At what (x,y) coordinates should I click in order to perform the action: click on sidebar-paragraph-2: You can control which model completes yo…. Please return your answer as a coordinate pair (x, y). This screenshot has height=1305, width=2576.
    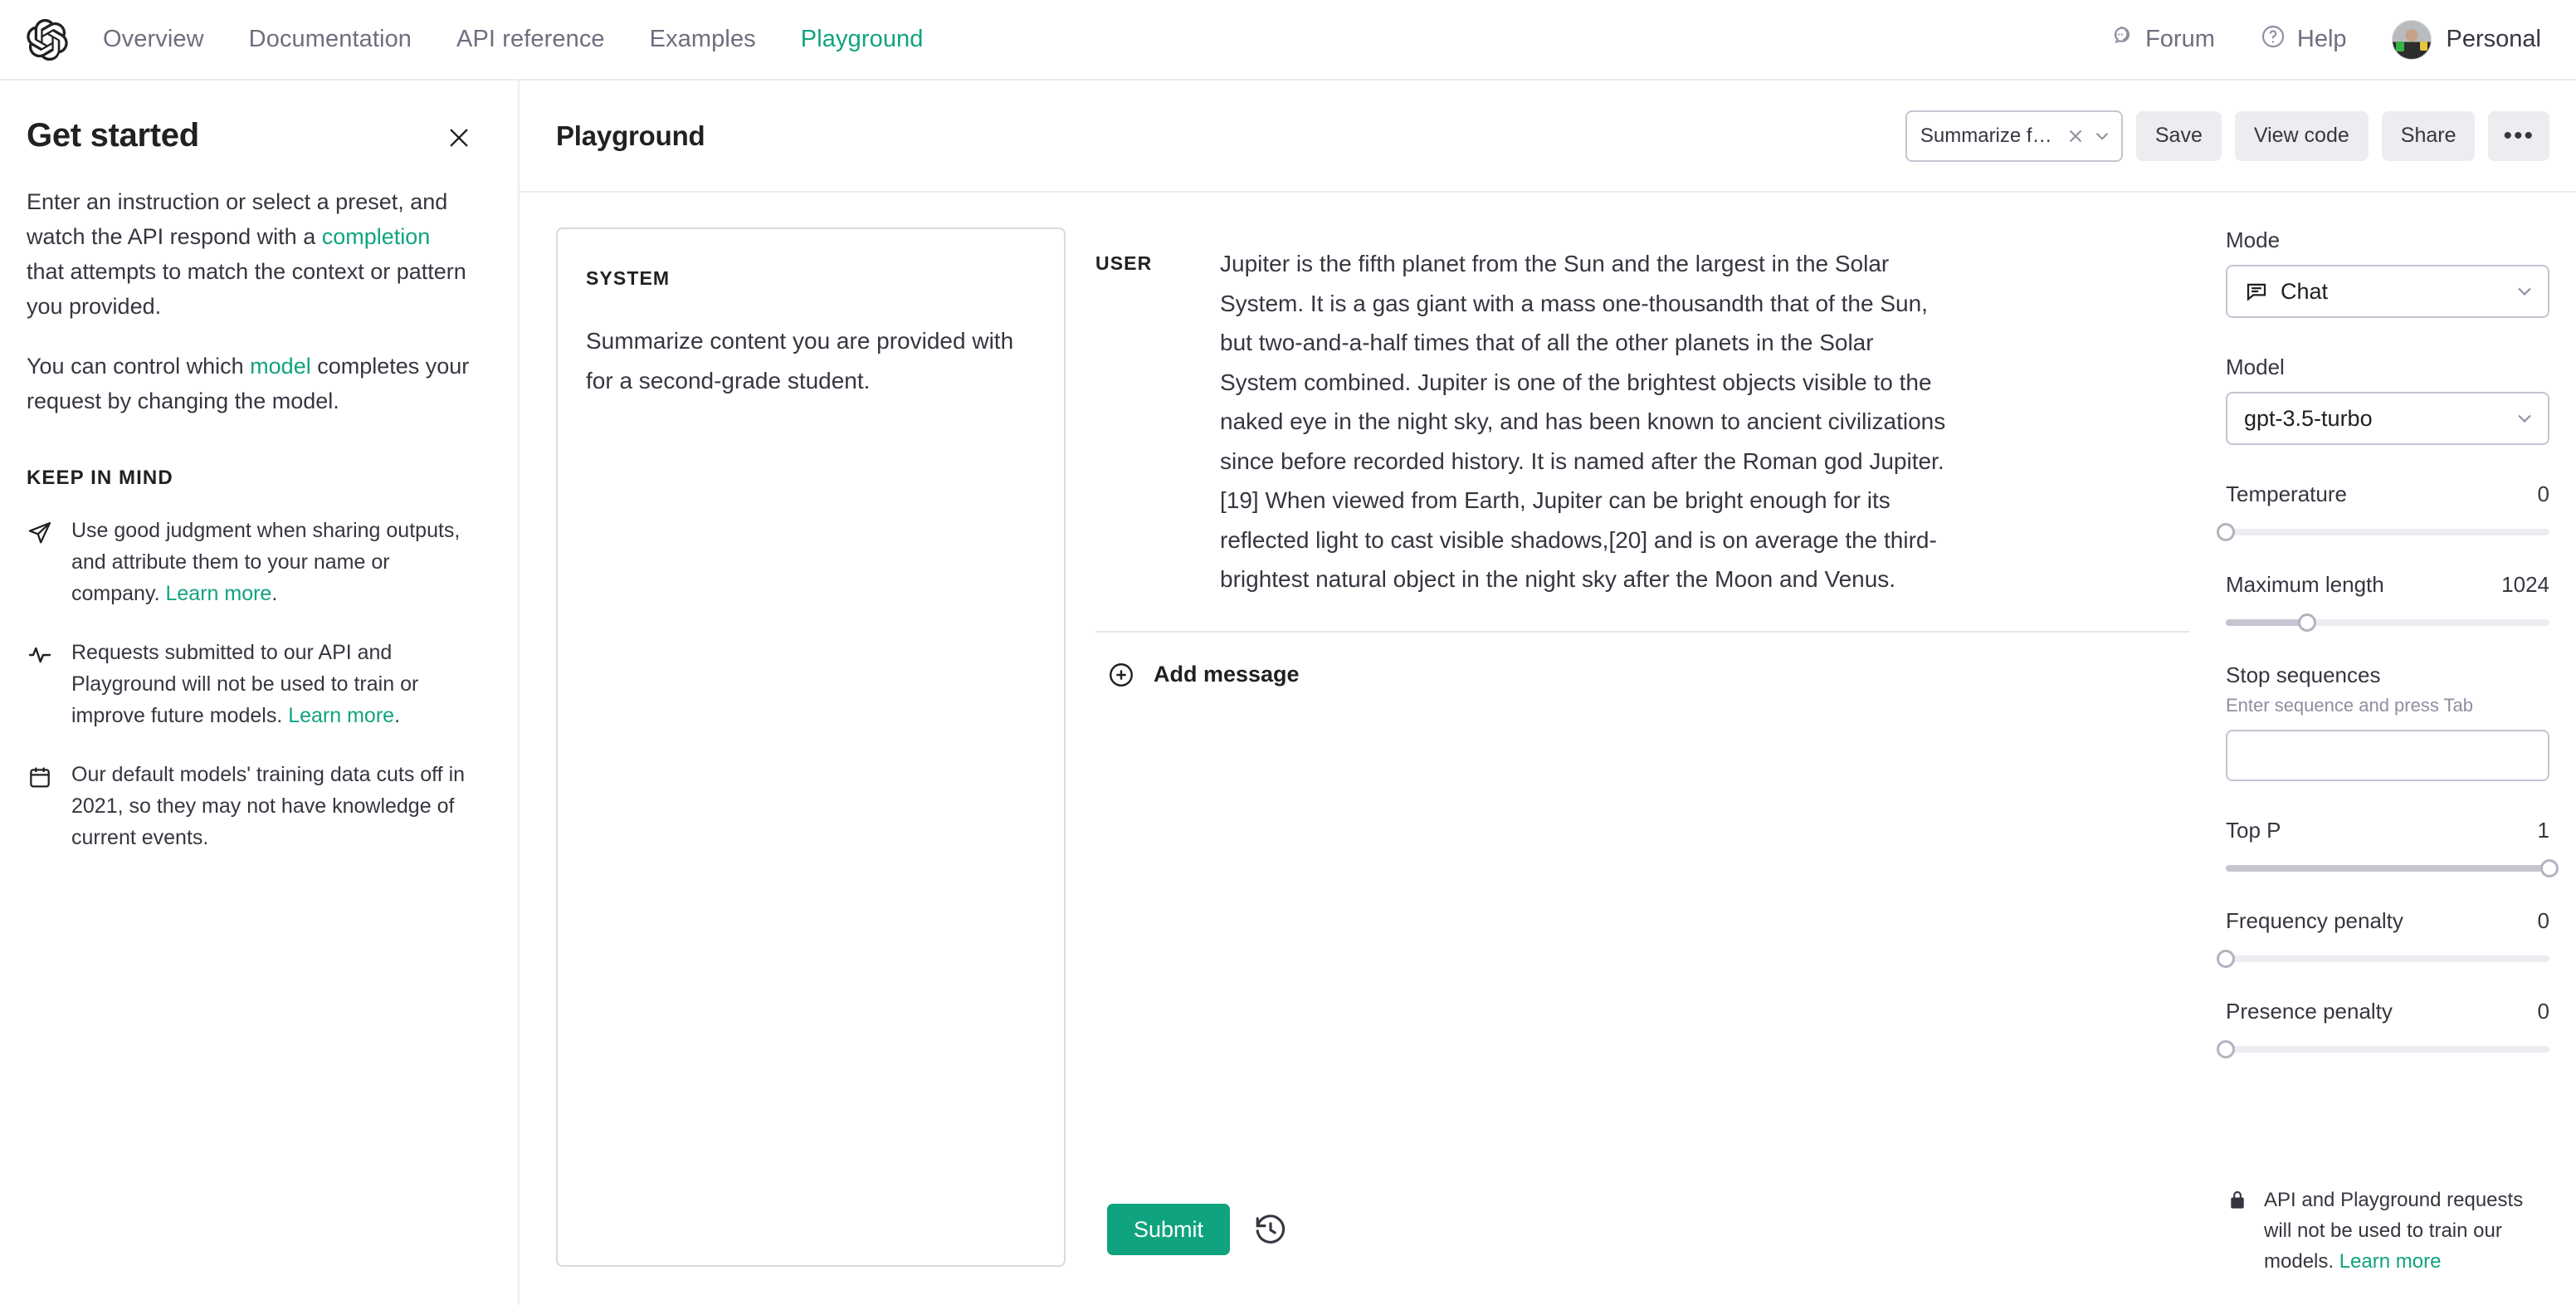
    Looking at the image, I should click on (250, 383).